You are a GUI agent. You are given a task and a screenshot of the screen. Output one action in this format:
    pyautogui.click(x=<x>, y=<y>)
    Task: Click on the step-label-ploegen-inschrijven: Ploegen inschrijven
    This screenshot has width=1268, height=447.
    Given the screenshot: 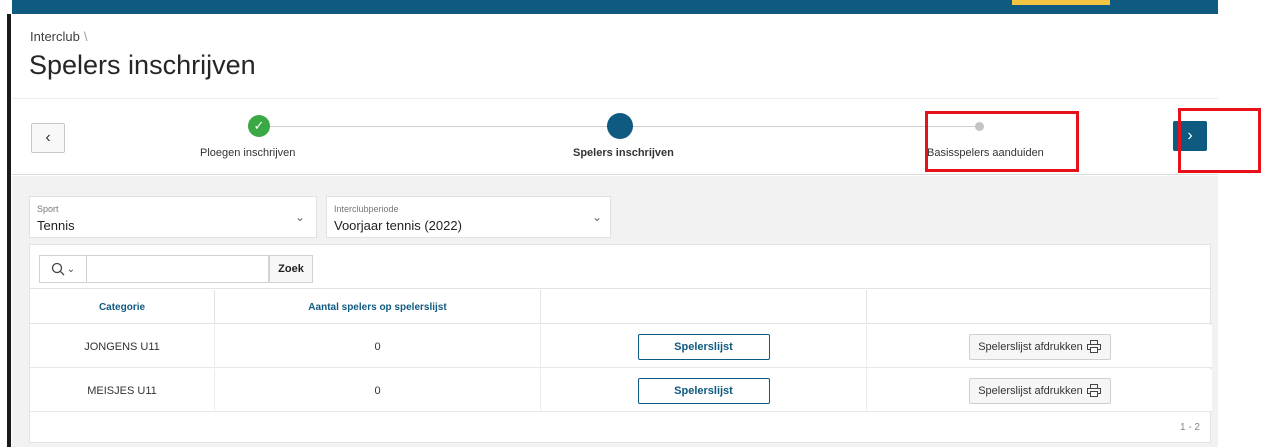 What is the action you would take?
    pyautogui.click(x=248, y=153)
    